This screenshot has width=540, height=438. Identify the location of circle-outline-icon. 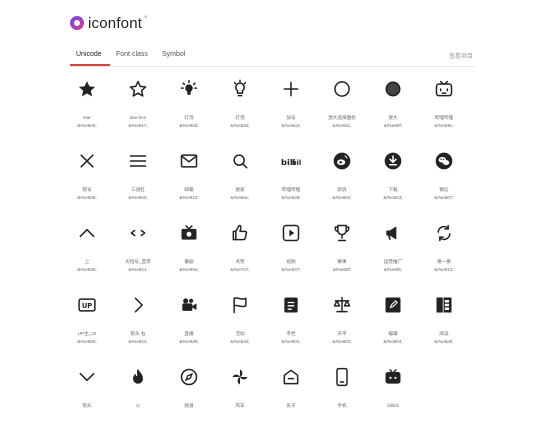
(342, 89).